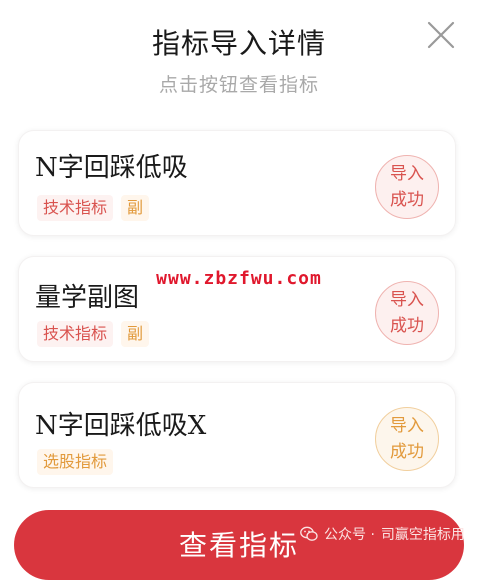 The height and width of the screenshot is (580, 478). What do you see at coordinates (239, 545) in the screenshot?
I see `view-indicators-button: 查看指标` at bounding box center [239, 545].